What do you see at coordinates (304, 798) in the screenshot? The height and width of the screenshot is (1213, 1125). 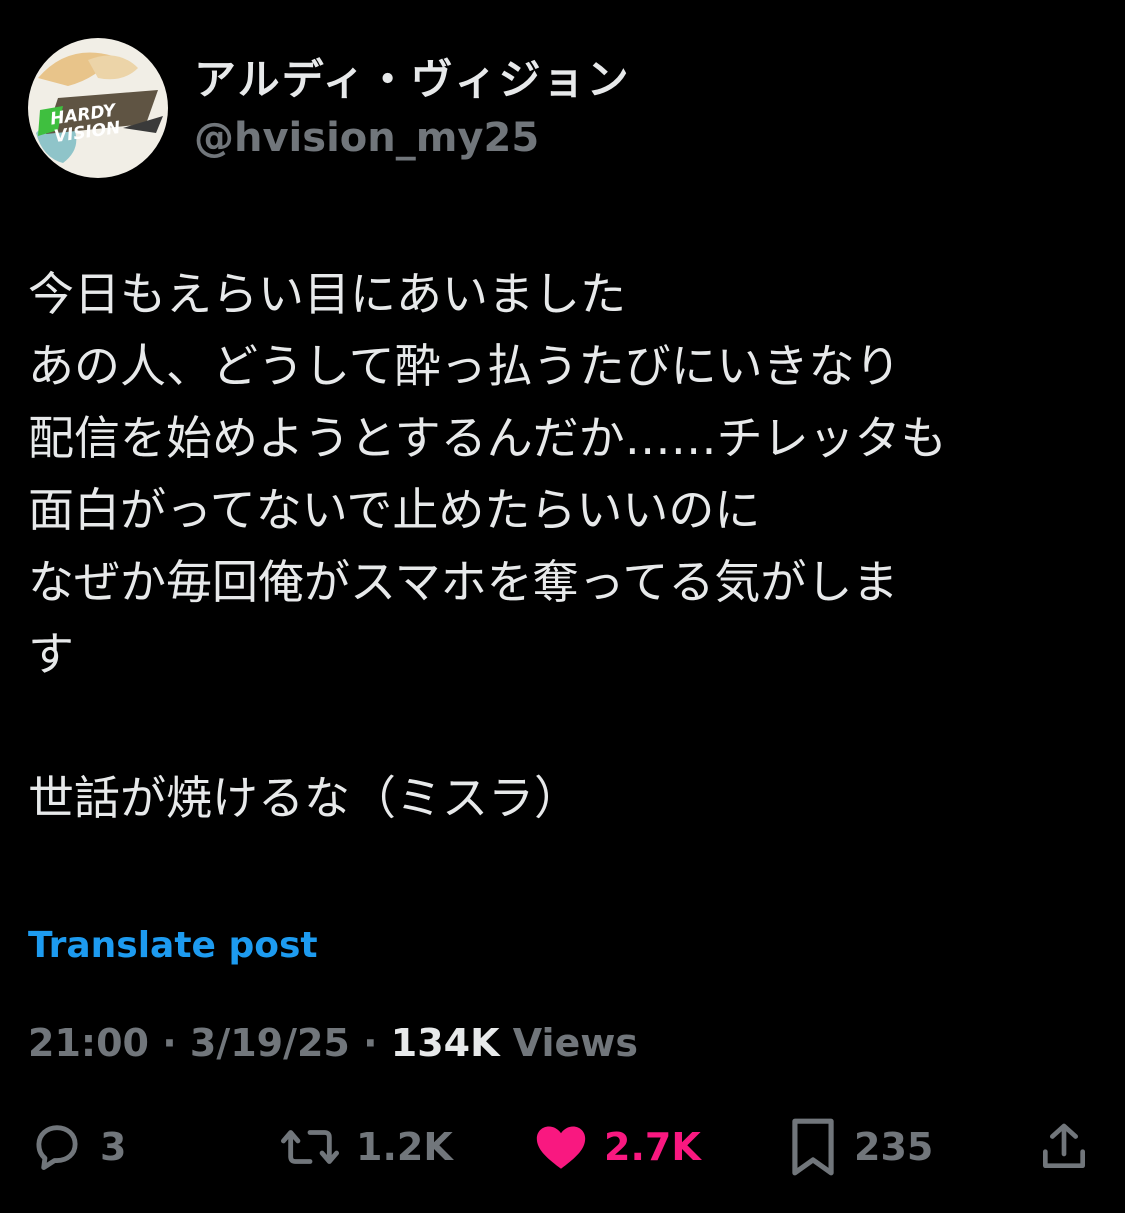 I see `post-text-line: 世話が焼けるな（ミスラ）` at bounding box center [304, 798].